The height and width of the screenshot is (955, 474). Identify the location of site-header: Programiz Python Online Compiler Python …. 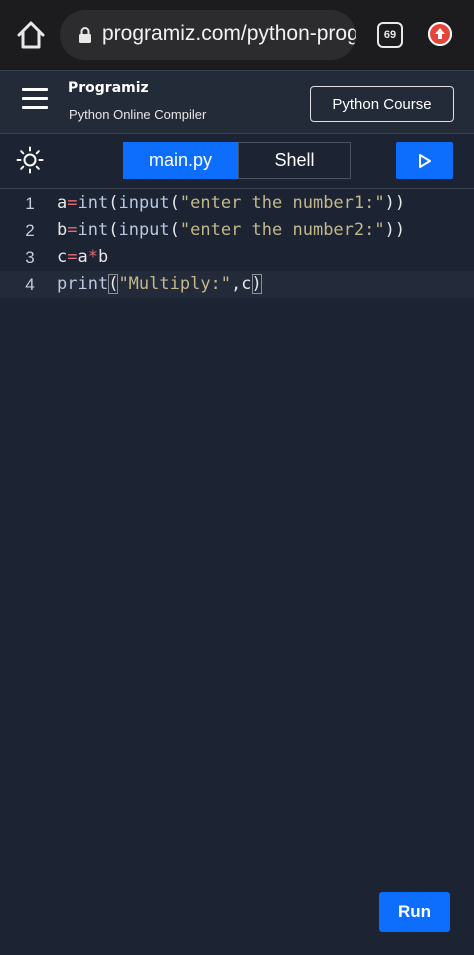
(237, 102).